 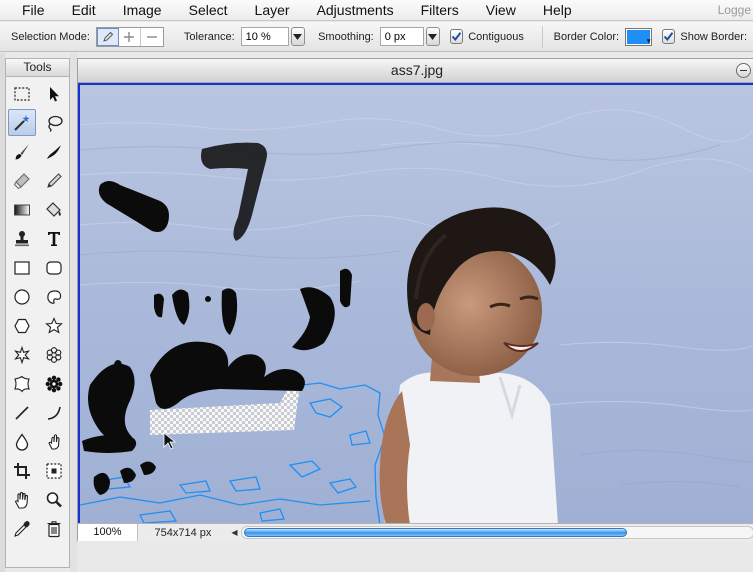 I want to click on minimize-button, so click(x=743, y=70).